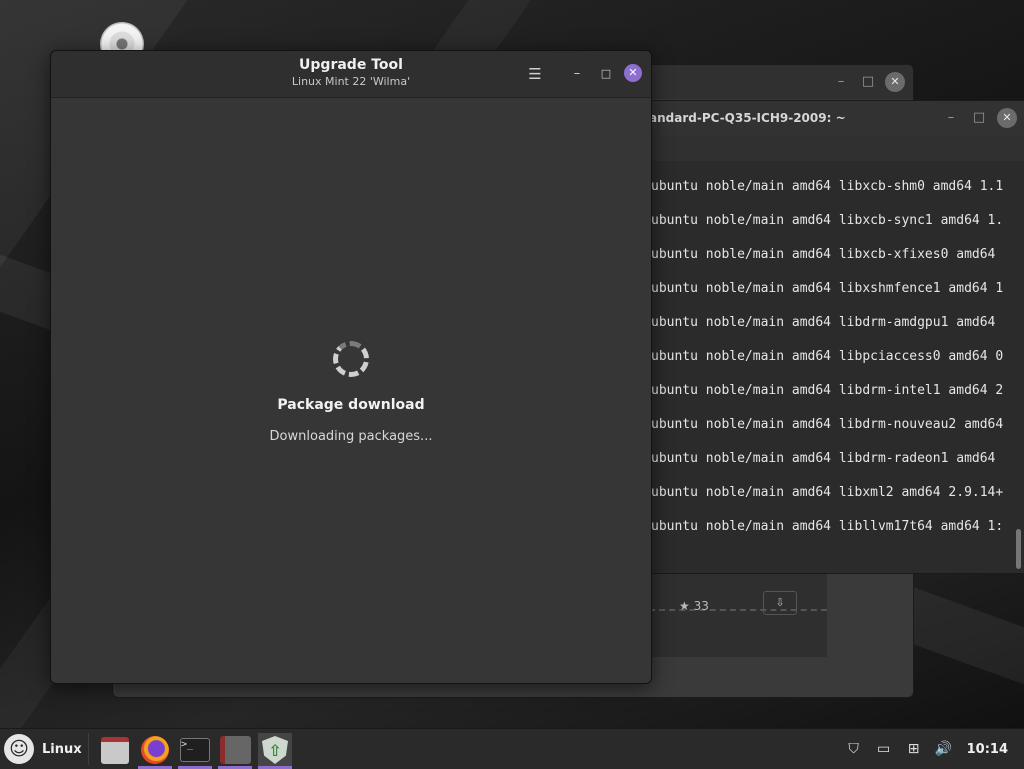 The image size is (1024, 769). What do you see at coordinates (351, 405) in the screenshot?
I see `status-title: Package download` at bounding box center [351, 405].